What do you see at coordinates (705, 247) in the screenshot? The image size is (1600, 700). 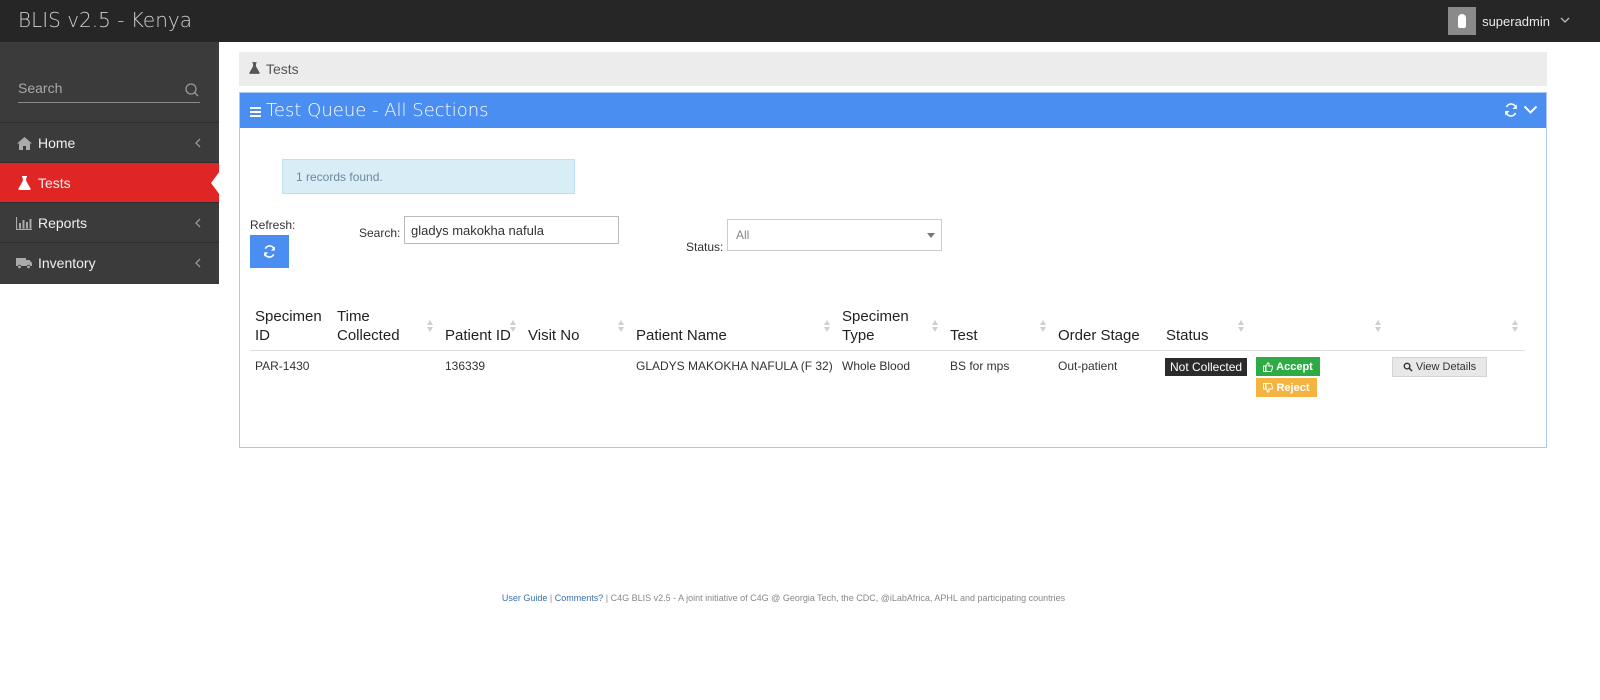 I see `status-label: Status:` at bounding box center [705, 247].